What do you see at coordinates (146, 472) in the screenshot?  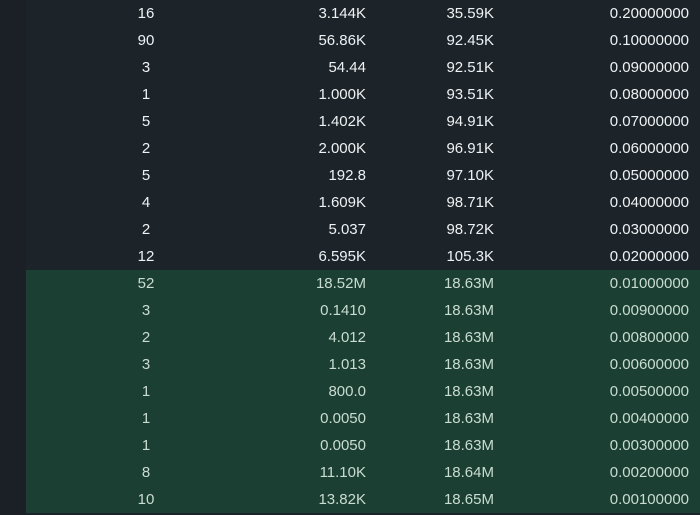 I see `order-count-cell: 8` at bounding box center [146, 472].